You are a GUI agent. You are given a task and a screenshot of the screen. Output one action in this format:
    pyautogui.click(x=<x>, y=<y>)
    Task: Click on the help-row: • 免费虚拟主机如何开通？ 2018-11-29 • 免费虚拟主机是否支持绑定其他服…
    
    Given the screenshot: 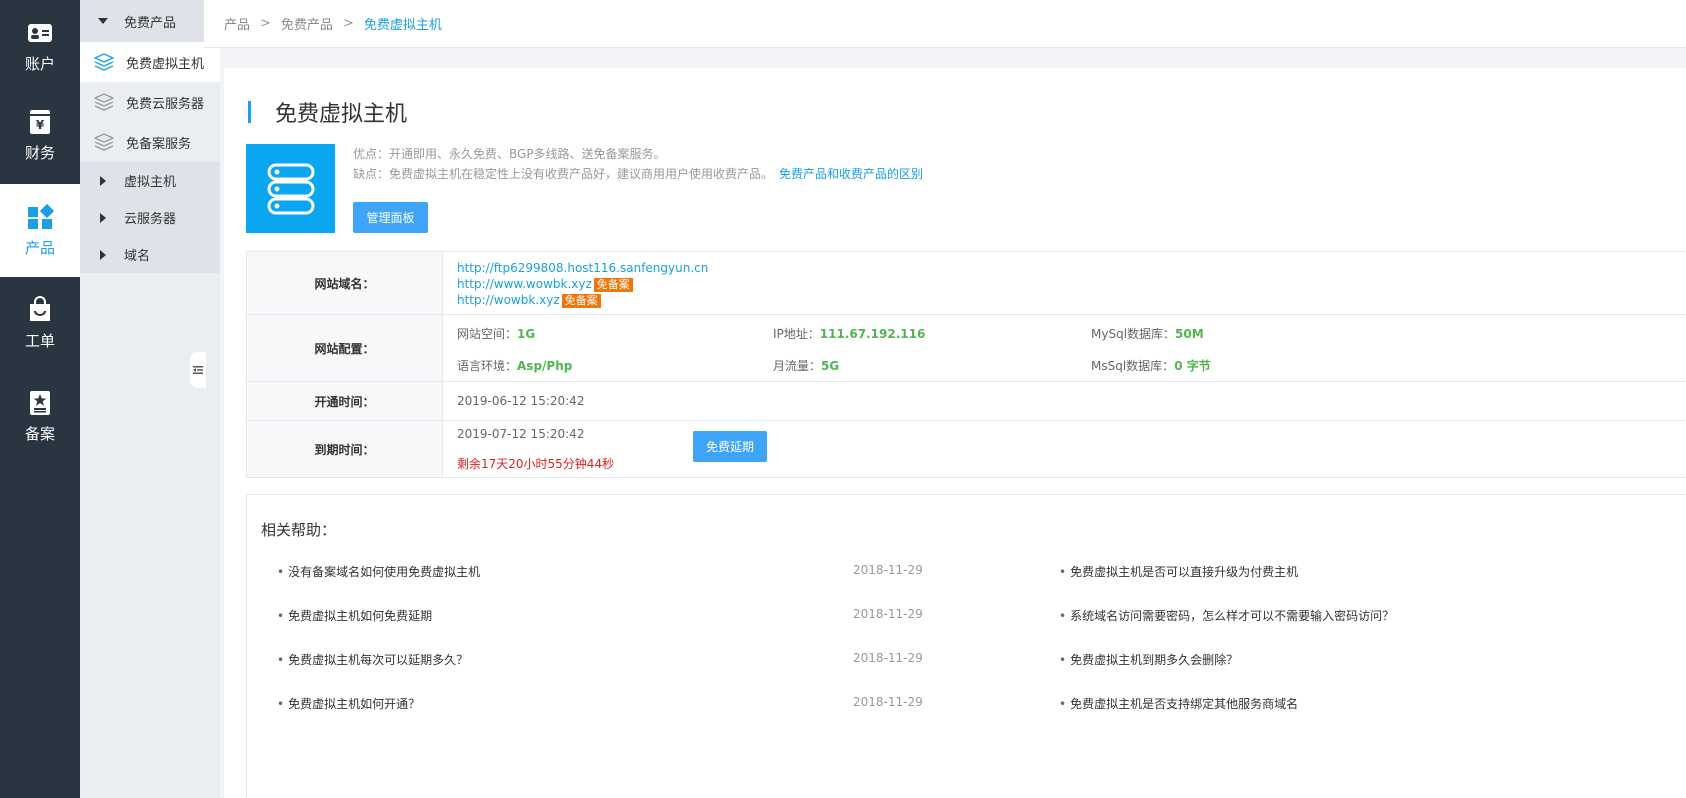 What is the action you would take?
    pyautogui.click(x=958, y=705)
    